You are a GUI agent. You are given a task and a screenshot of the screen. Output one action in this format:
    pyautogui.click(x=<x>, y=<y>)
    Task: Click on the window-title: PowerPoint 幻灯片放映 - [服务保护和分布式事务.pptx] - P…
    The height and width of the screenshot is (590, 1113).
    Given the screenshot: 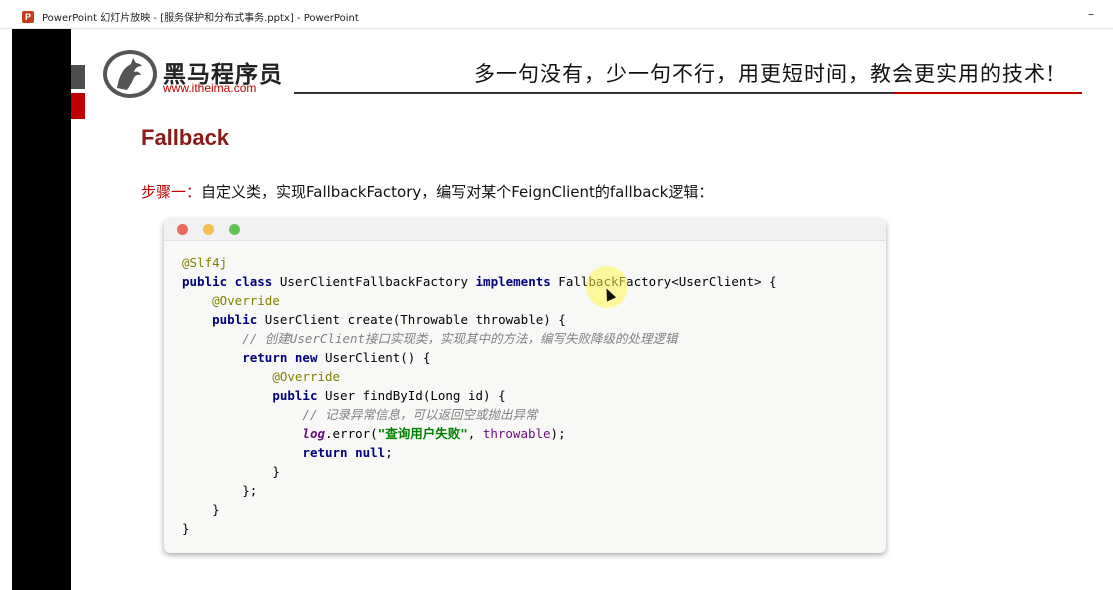 What is the action you would take?
    pyautogui.click(x=200, y=18)
    